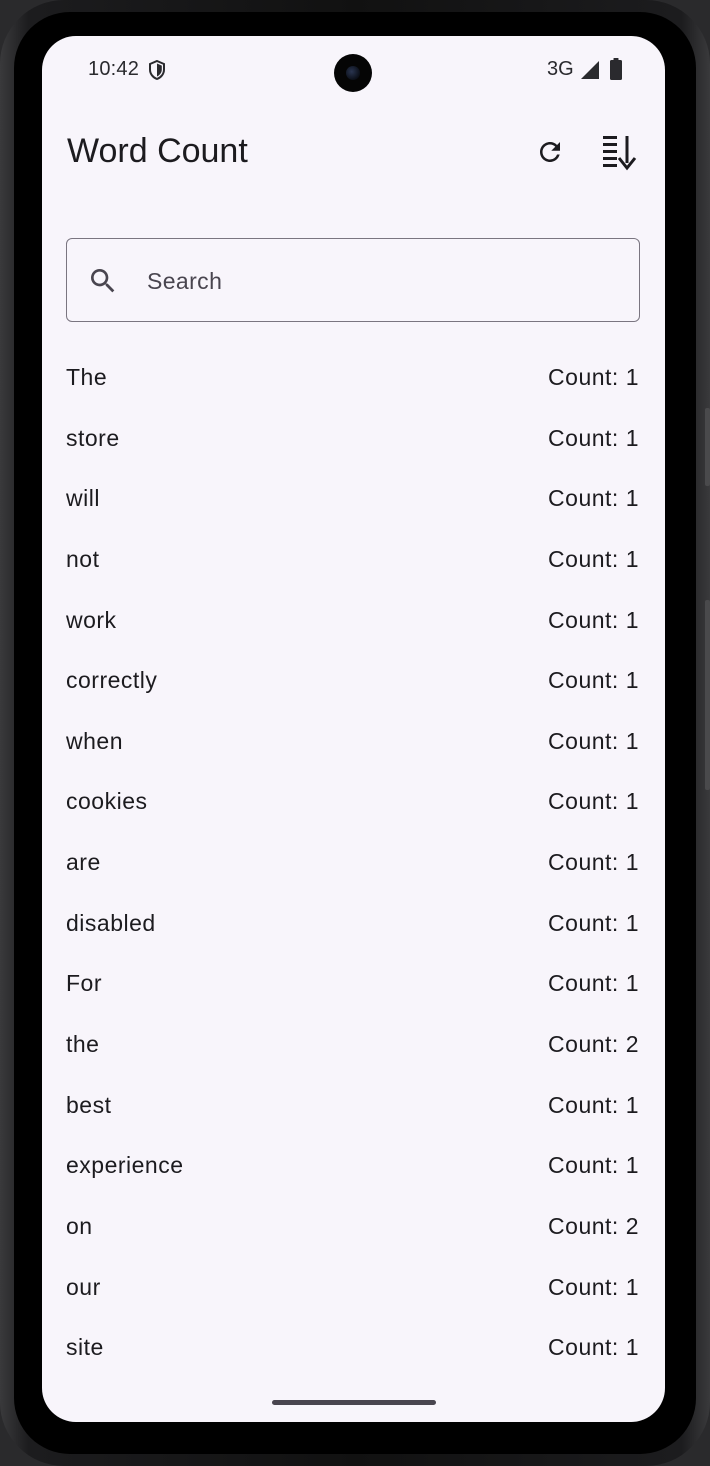 Image resolution: width=710 pixels, height=1466 pixels. I want to click on word-label: are, so click(83, 862).